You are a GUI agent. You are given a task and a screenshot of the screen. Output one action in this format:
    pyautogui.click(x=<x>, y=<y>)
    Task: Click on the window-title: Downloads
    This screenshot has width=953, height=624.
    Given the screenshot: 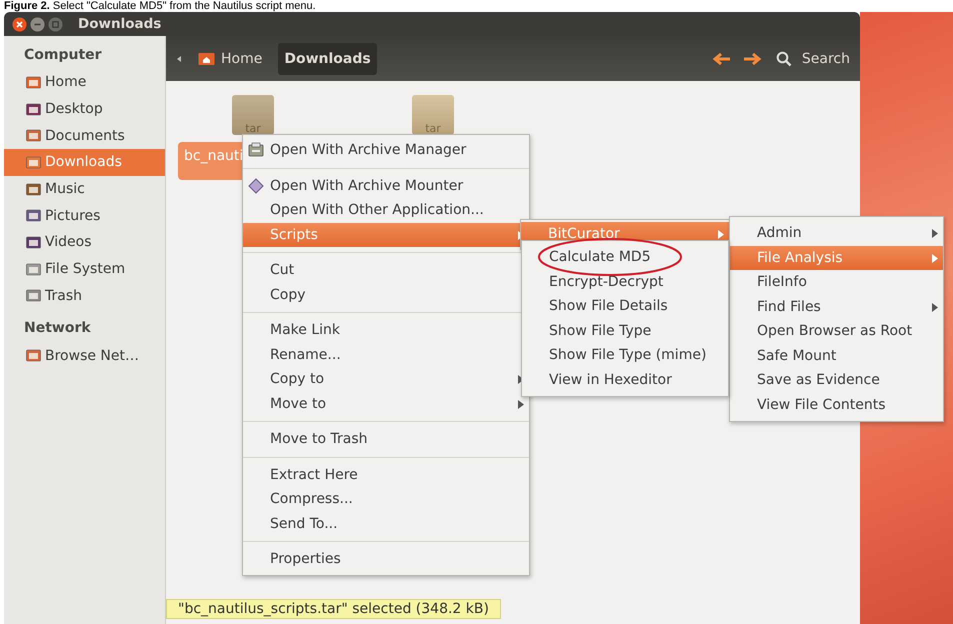 What is the action you would take?
    pyautogui.click(x=120, y=24)
    